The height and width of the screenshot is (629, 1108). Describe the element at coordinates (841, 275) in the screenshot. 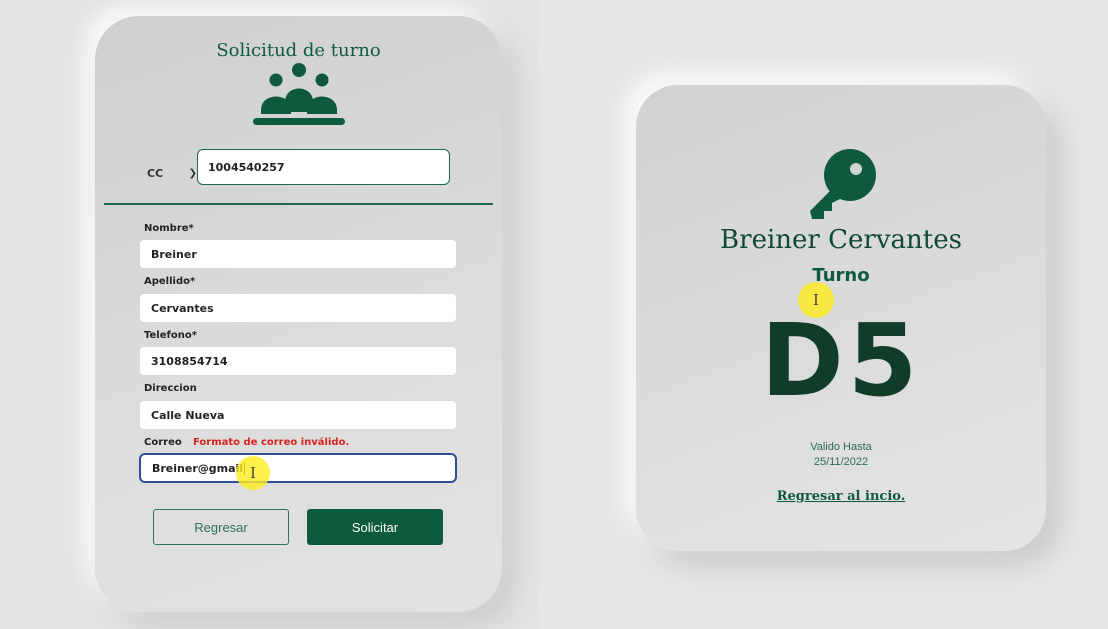

I see `ticket-label: Turno` at that location.